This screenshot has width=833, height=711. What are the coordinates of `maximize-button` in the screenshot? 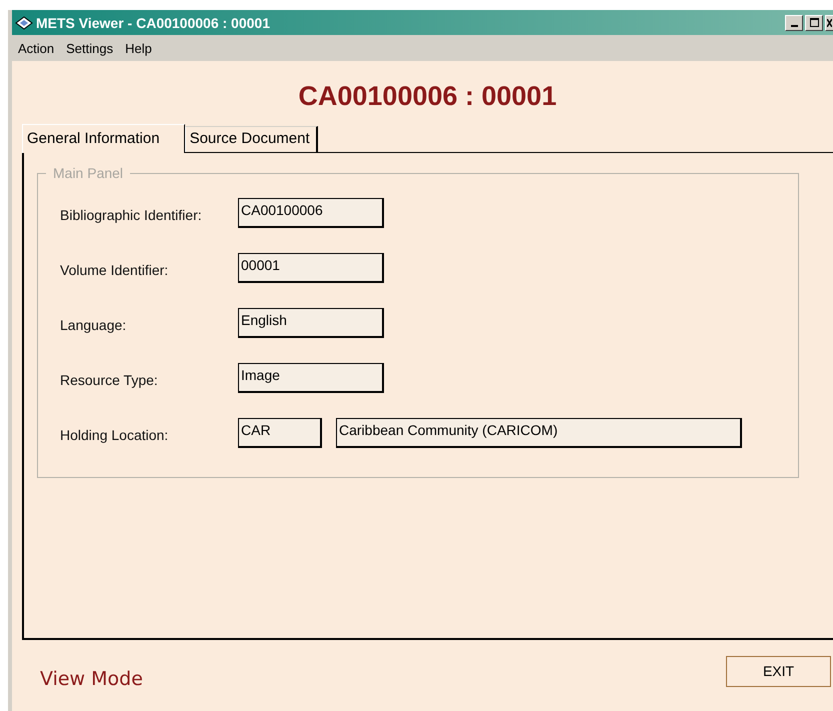 It's located at (814, 22).